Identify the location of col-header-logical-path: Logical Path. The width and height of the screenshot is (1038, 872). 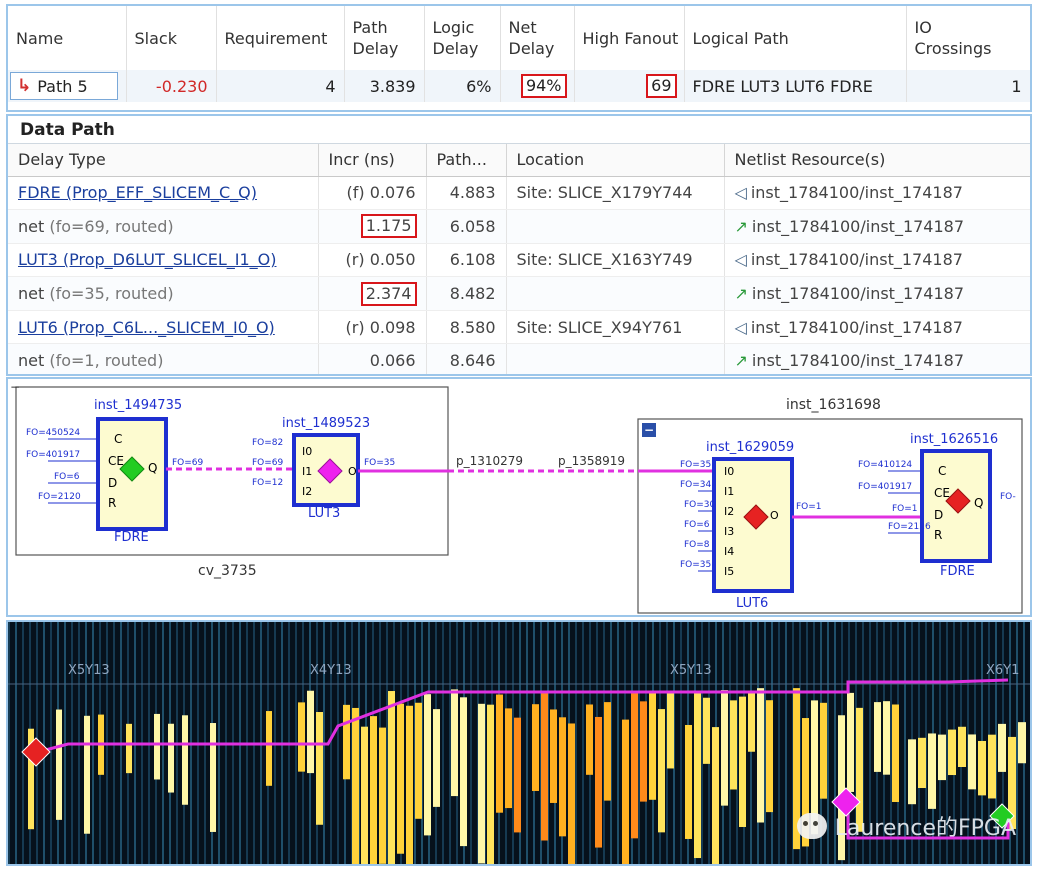
(795, 38).